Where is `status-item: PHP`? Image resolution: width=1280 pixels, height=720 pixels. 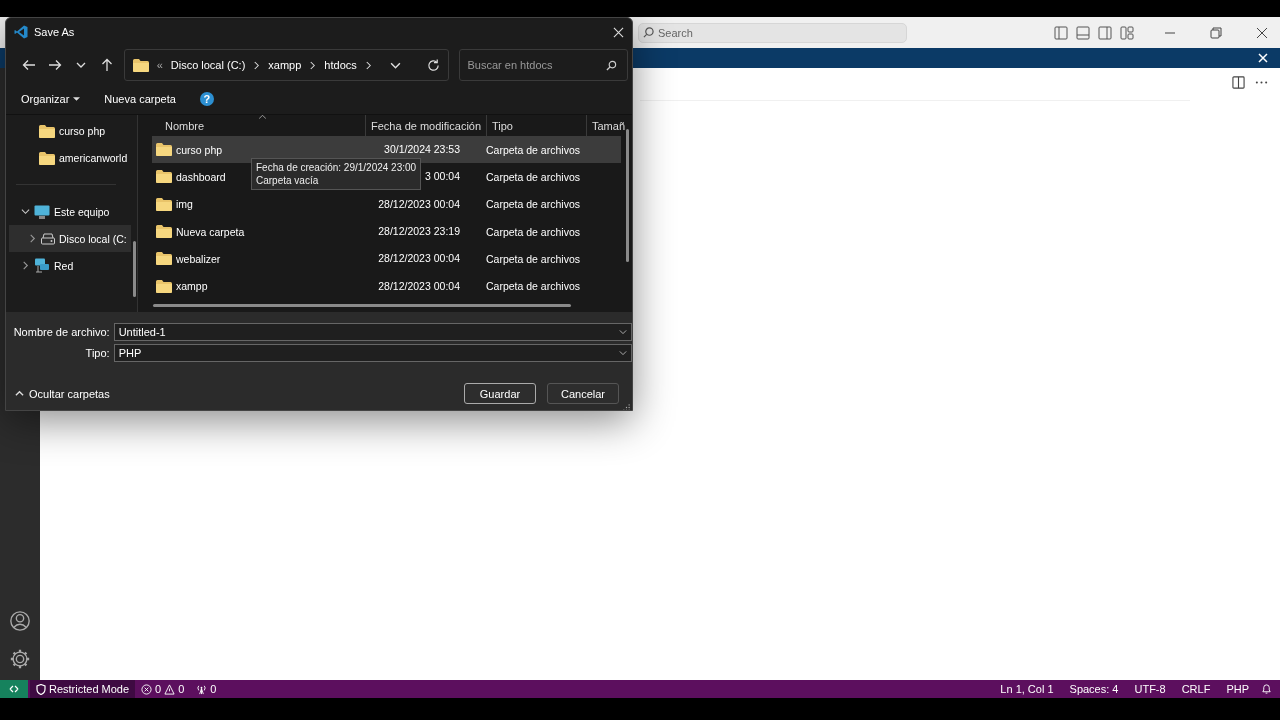 status-item: PHP is located at coordinates (1237, 689).